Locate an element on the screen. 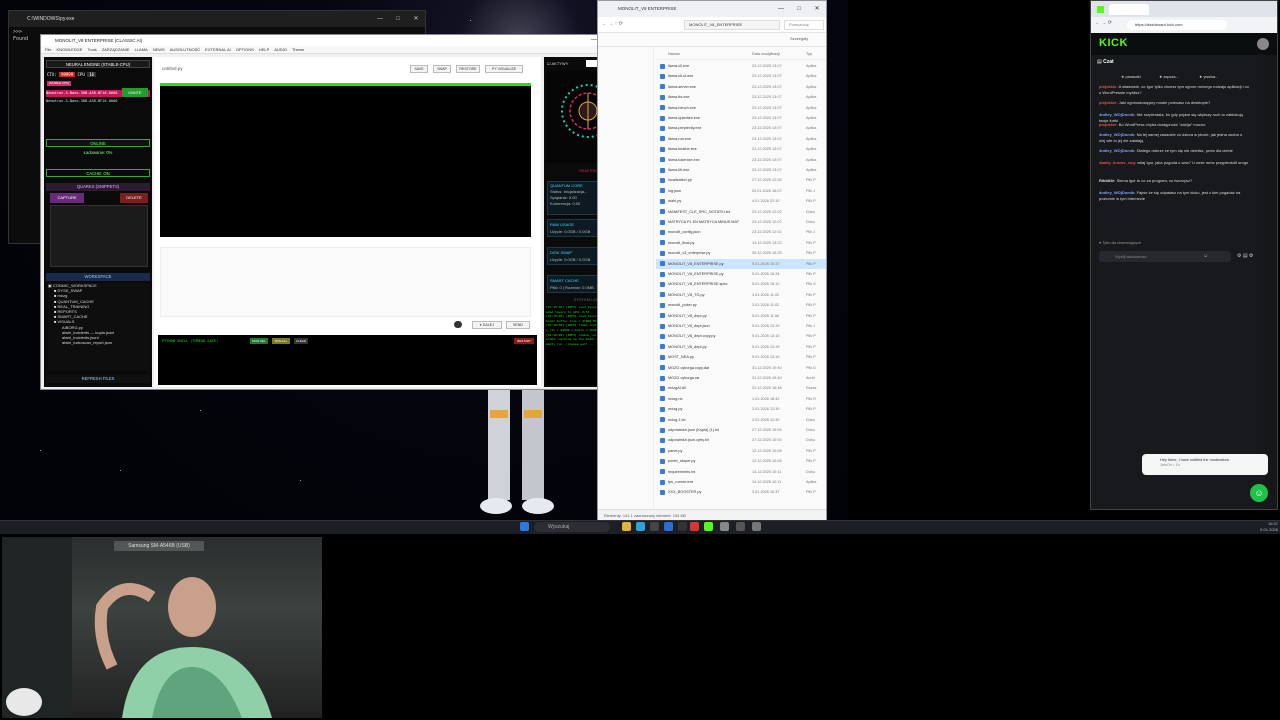 The width and height of the screenshot is (1280, 720). chat-output is located at coordinates (345, 282).